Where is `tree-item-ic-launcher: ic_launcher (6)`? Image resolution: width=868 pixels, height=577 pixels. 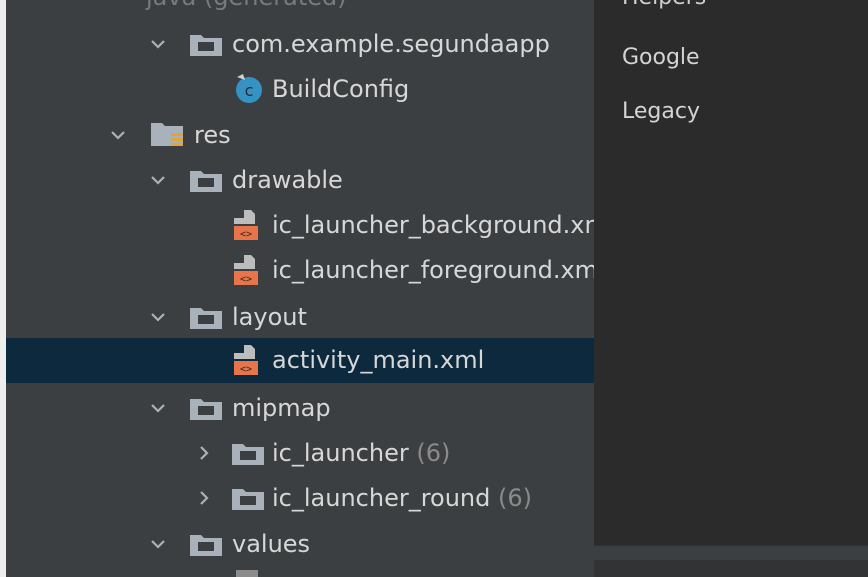 tree-item-ic-launcher: ic_launcher (6) is located at coordinates (300, 453).